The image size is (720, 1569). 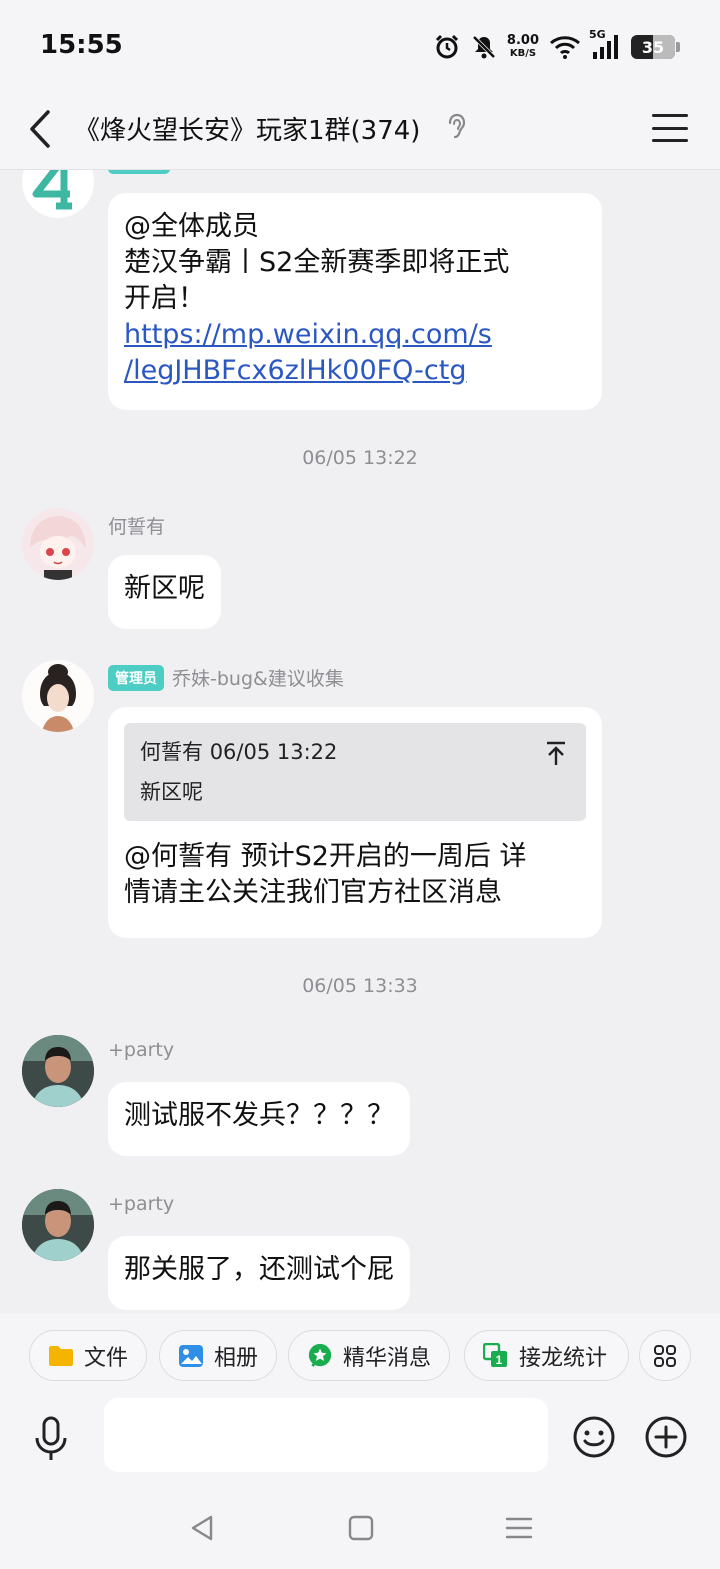 What do you see at coordinates (273, 752) in the screenshot?
I see `quote-time: 06/05 13:22` at bounding box center [273, 752].